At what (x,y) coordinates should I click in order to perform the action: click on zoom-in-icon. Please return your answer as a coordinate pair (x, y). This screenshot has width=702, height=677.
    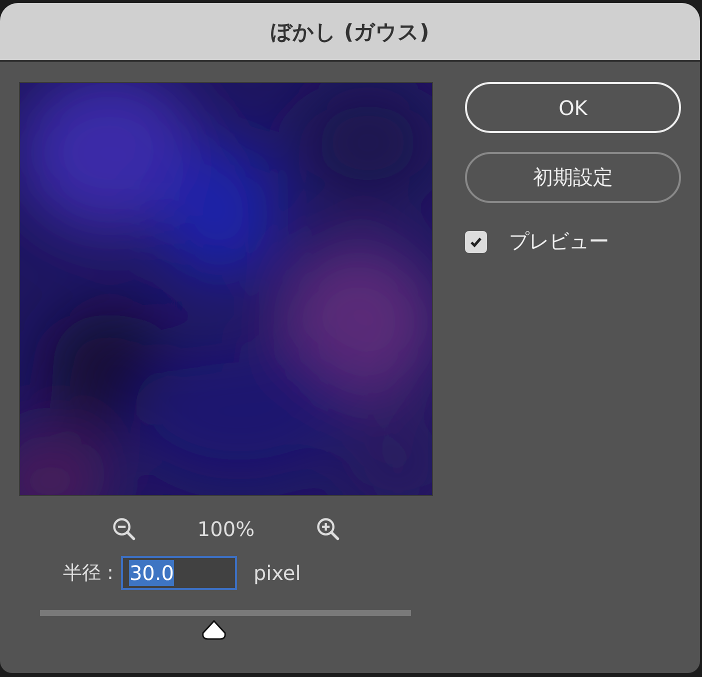
    Looking at the image, I should click on (327, 529).